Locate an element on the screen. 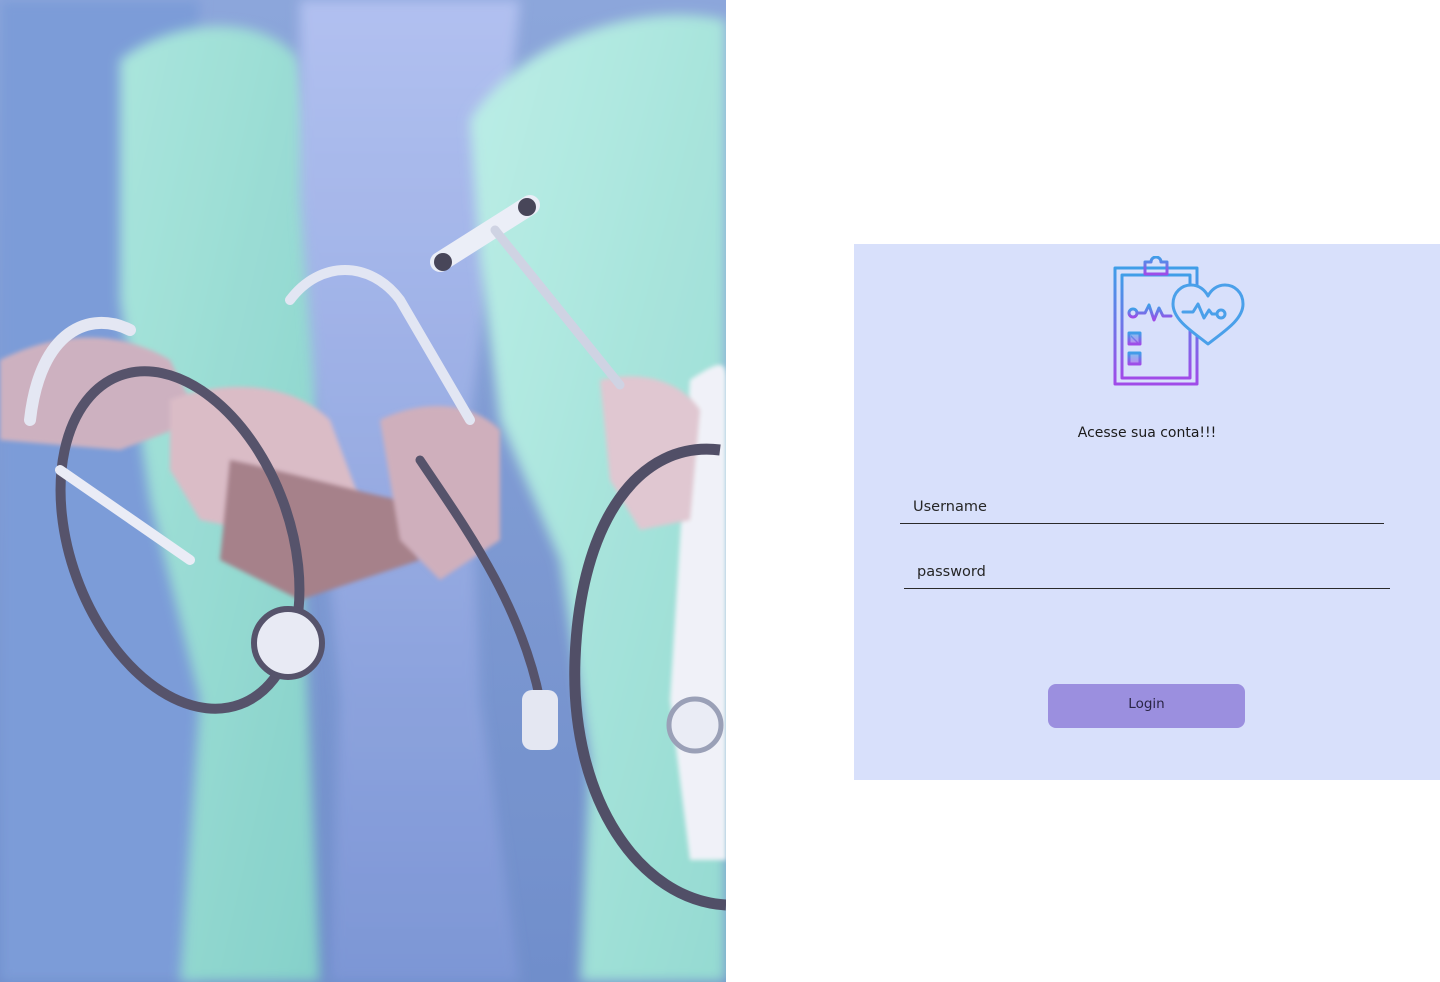 The image size is (1440, 982). password-input is located at coordinates (1147, 572).